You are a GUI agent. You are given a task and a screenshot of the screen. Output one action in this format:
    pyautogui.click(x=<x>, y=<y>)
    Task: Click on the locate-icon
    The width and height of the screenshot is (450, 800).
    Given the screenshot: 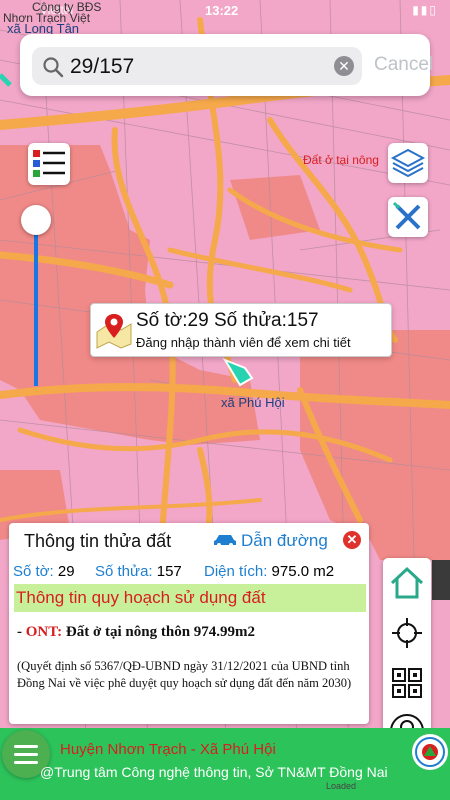 What is the action you would take?
    pyautogui.click(x=407, y=633)
    